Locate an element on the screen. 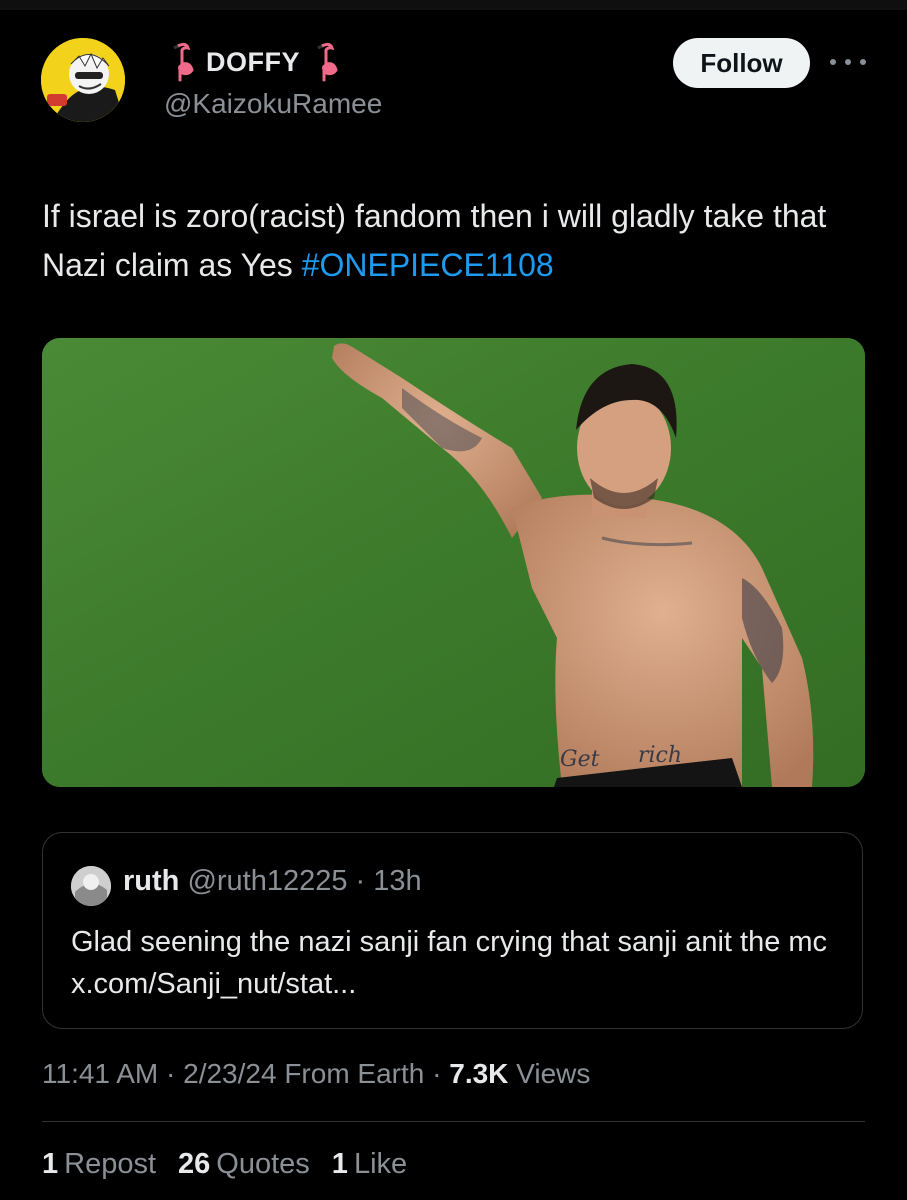 The height and width of the screenshot is (1200, 907). views-label: Views is located at coordinates (549, 1073).